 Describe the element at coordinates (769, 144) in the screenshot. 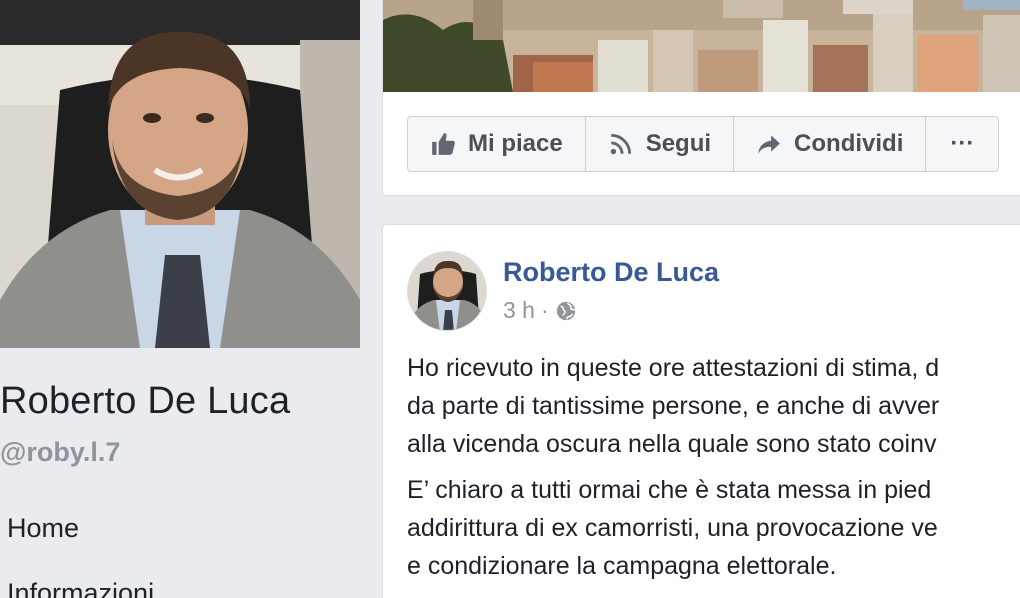

I see `share-arrow-icon` at that location.